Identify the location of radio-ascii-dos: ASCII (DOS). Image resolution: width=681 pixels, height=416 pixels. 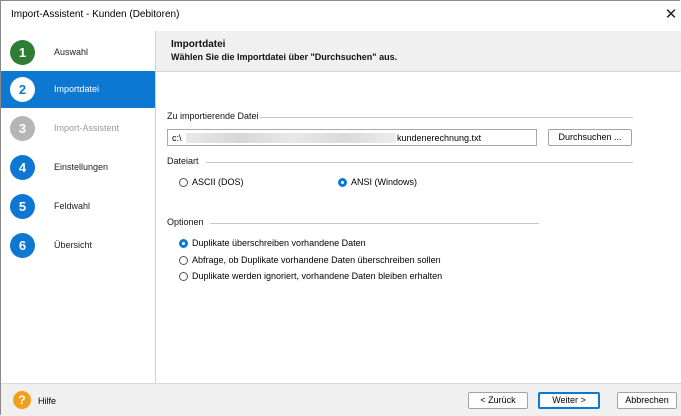
(239, 183).